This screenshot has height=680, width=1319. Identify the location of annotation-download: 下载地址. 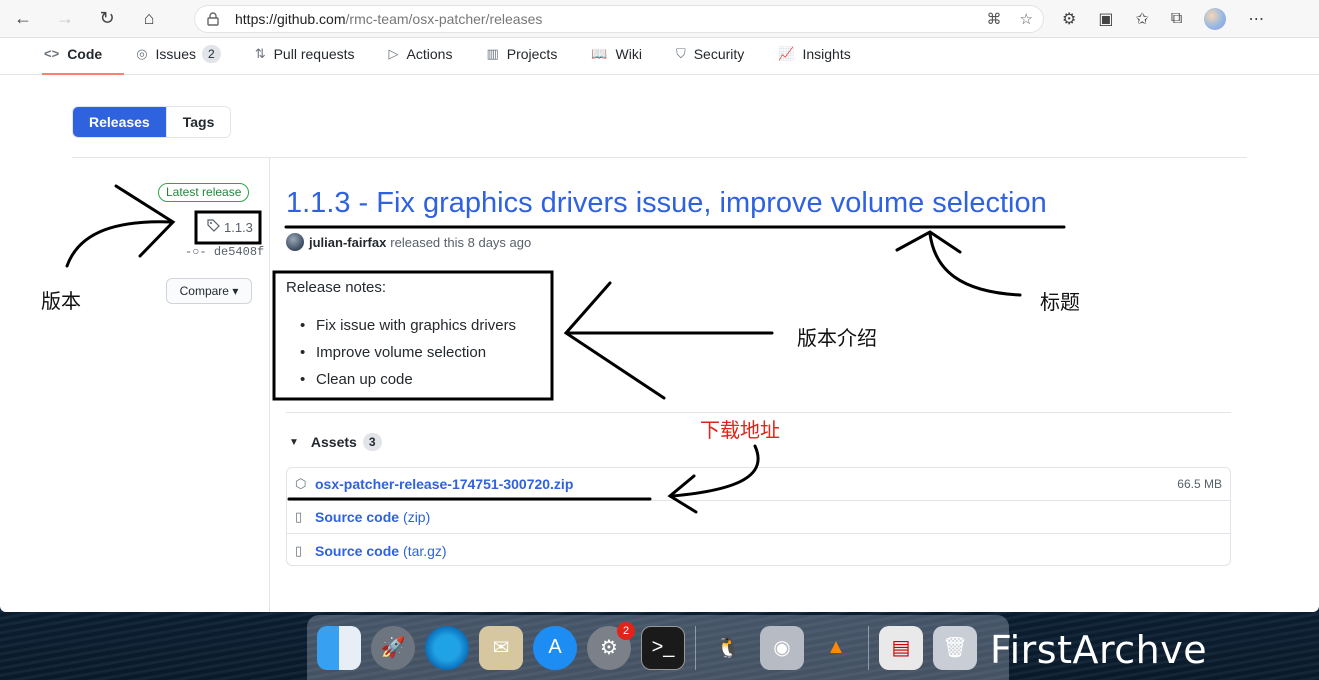
(740, 430).